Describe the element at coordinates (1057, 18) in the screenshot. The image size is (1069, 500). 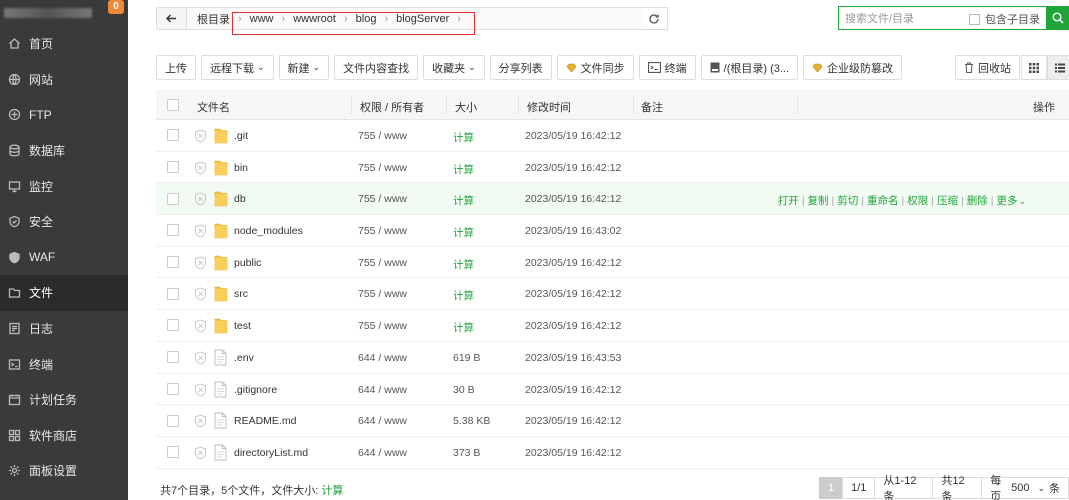
I see `search-button` at that location.